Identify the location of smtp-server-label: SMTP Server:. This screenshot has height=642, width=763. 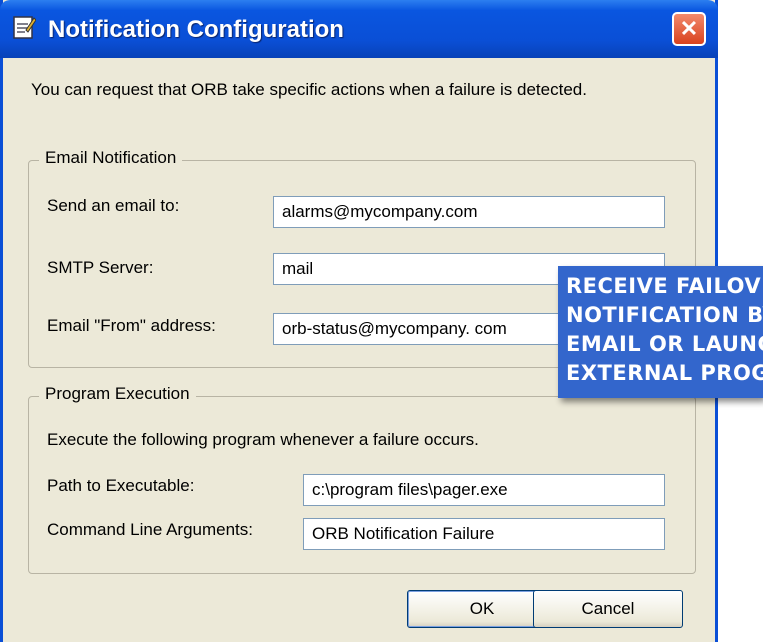
(100, 267).